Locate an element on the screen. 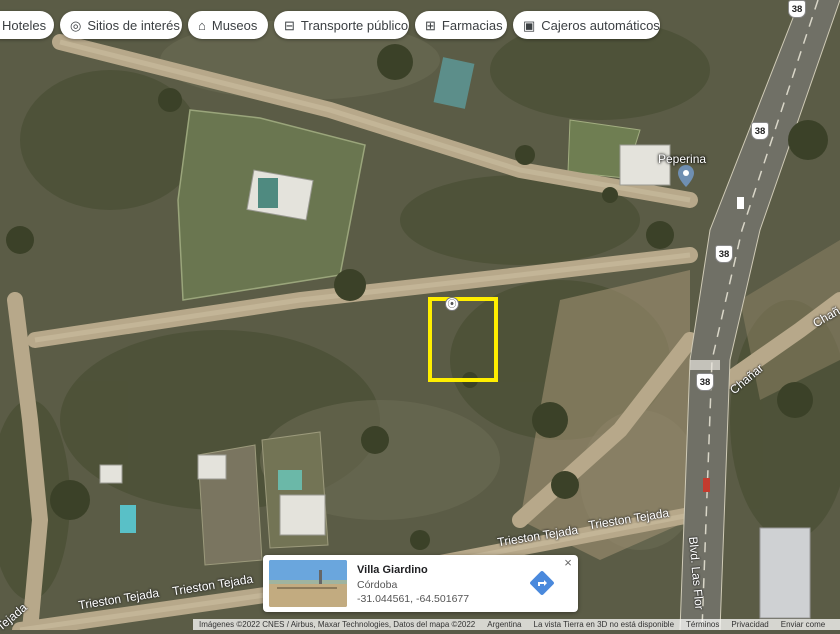 This screenshot has height=634, width=840. chip-hotels: Hoteles is located at coordinates (27, 25).